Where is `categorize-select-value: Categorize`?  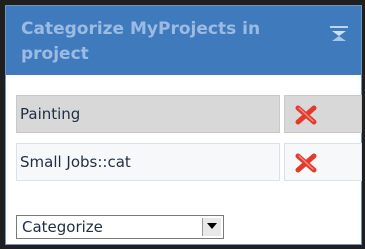
categorize-select-value: Categorize is located at coordinates (62, 227).